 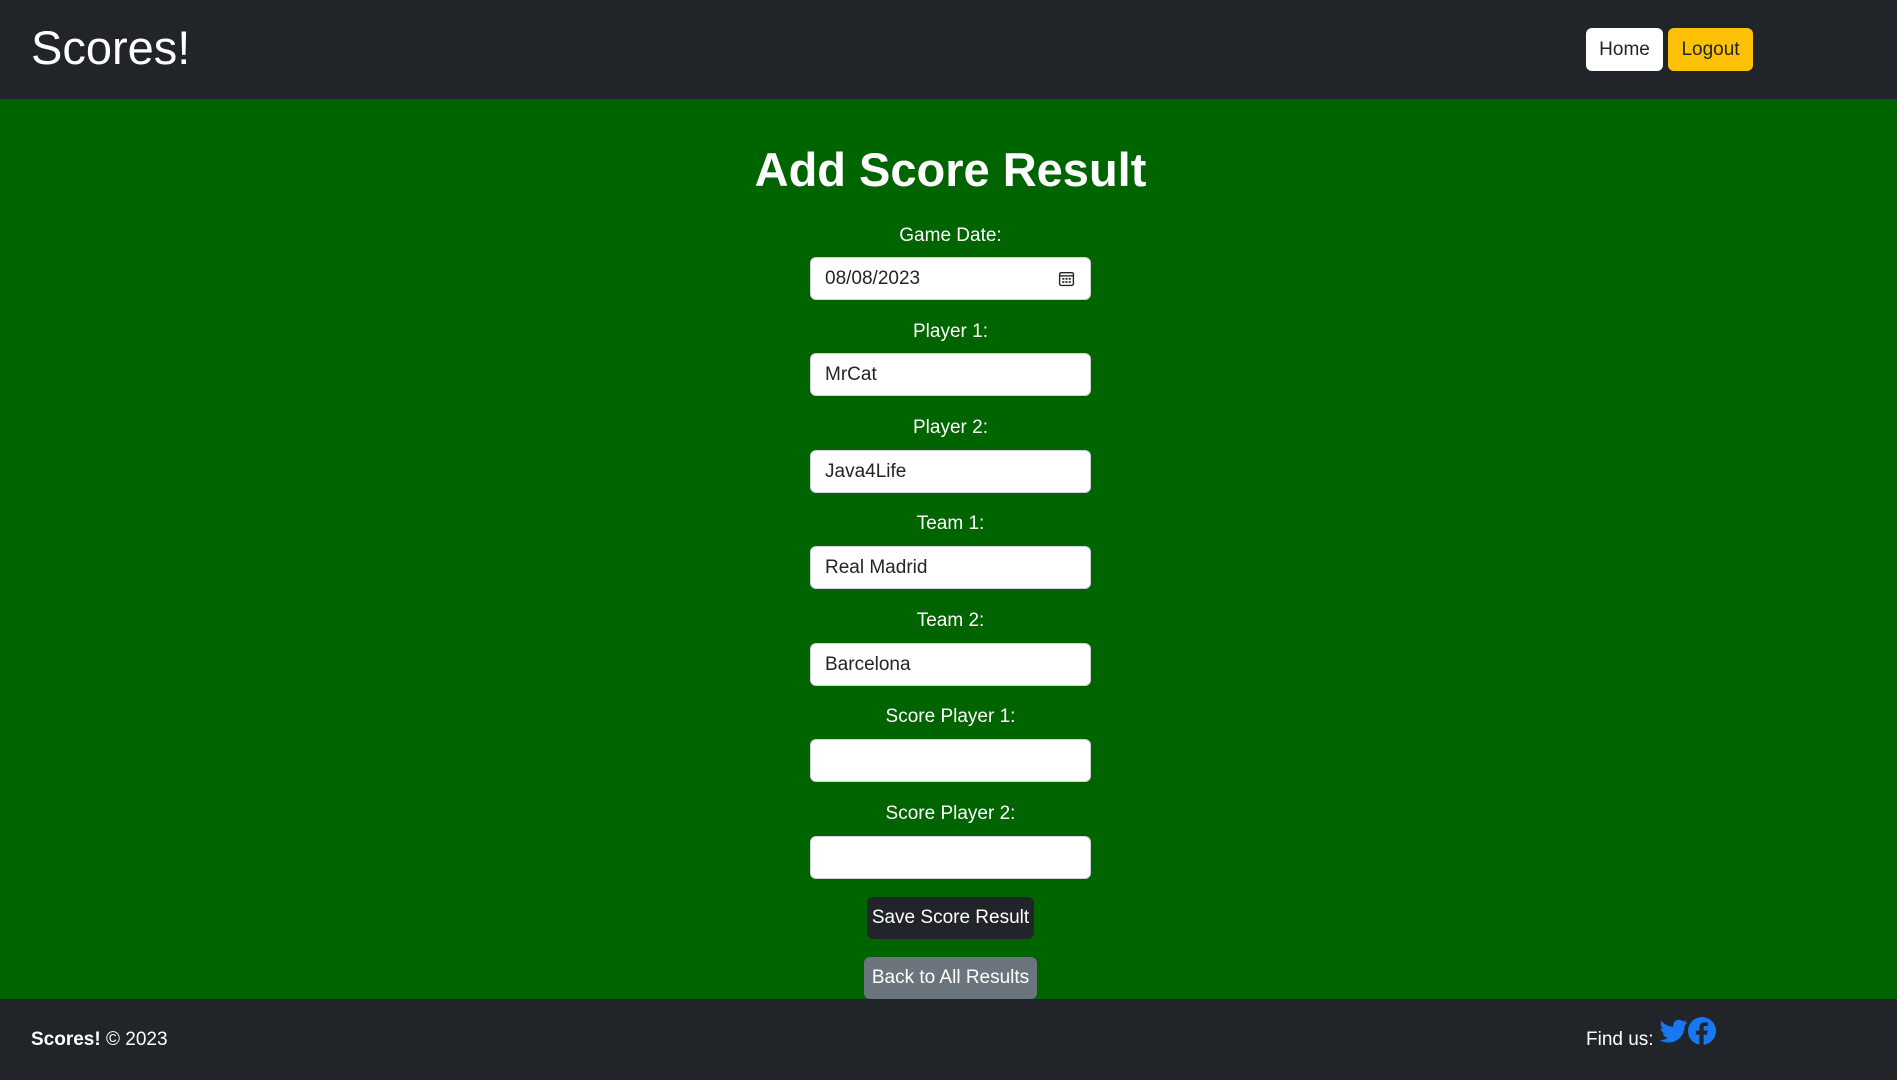 What do you see at coordinates (948, 1039) in the screenshot?
I see `footer: Scores! © 2023 Find us:` at bounding box center [948, 1039].